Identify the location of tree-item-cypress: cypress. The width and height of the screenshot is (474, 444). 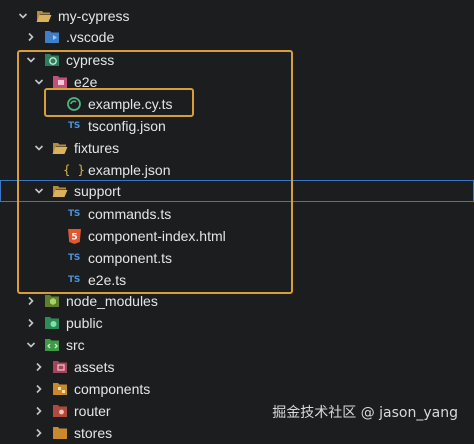
(237, 60).